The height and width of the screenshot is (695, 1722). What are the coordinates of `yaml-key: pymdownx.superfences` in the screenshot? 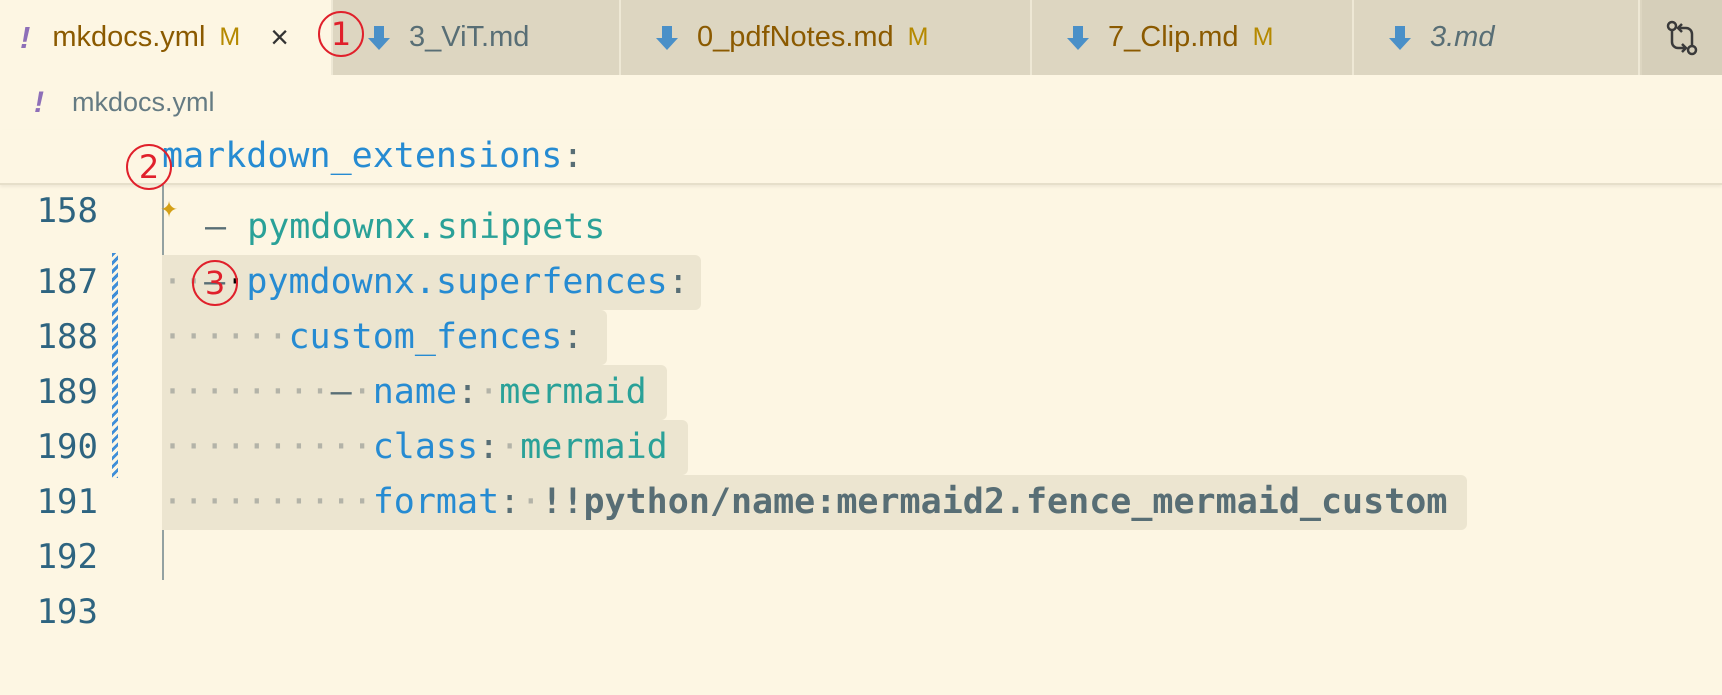 It's located at (457, 282).